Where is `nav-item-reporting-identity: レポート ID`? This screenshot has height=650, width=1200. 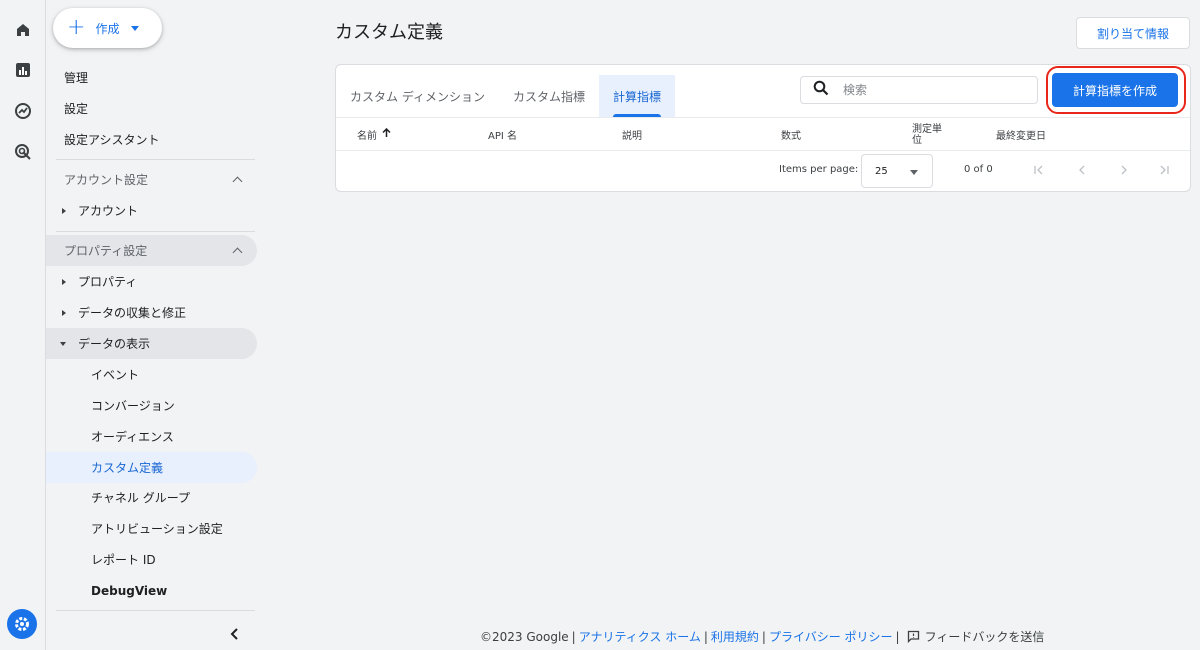
nav-item-reporting-identity: レポート ID is located at coordinates (151, 559).